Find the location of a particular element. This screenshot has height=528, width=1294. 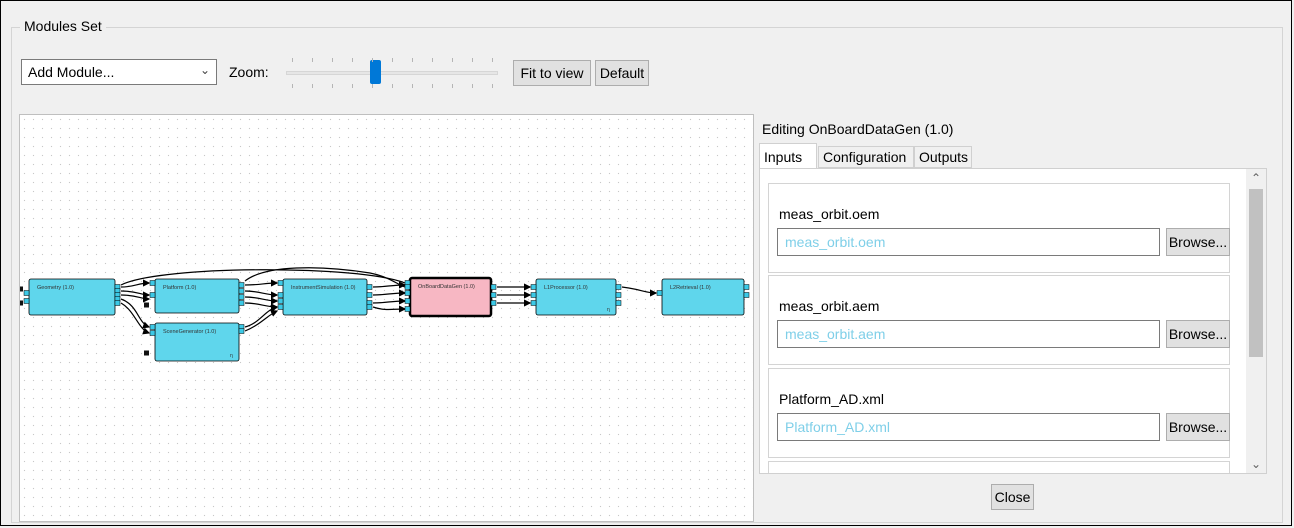

input-entry is located at coordinates (999, 467).